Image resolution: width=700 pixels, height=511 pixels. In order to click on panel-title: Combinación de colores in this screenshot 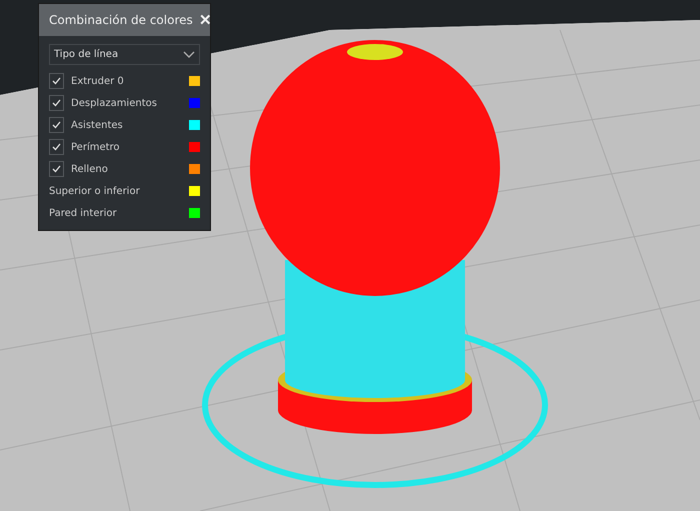, I will do `click(121, 20)`.